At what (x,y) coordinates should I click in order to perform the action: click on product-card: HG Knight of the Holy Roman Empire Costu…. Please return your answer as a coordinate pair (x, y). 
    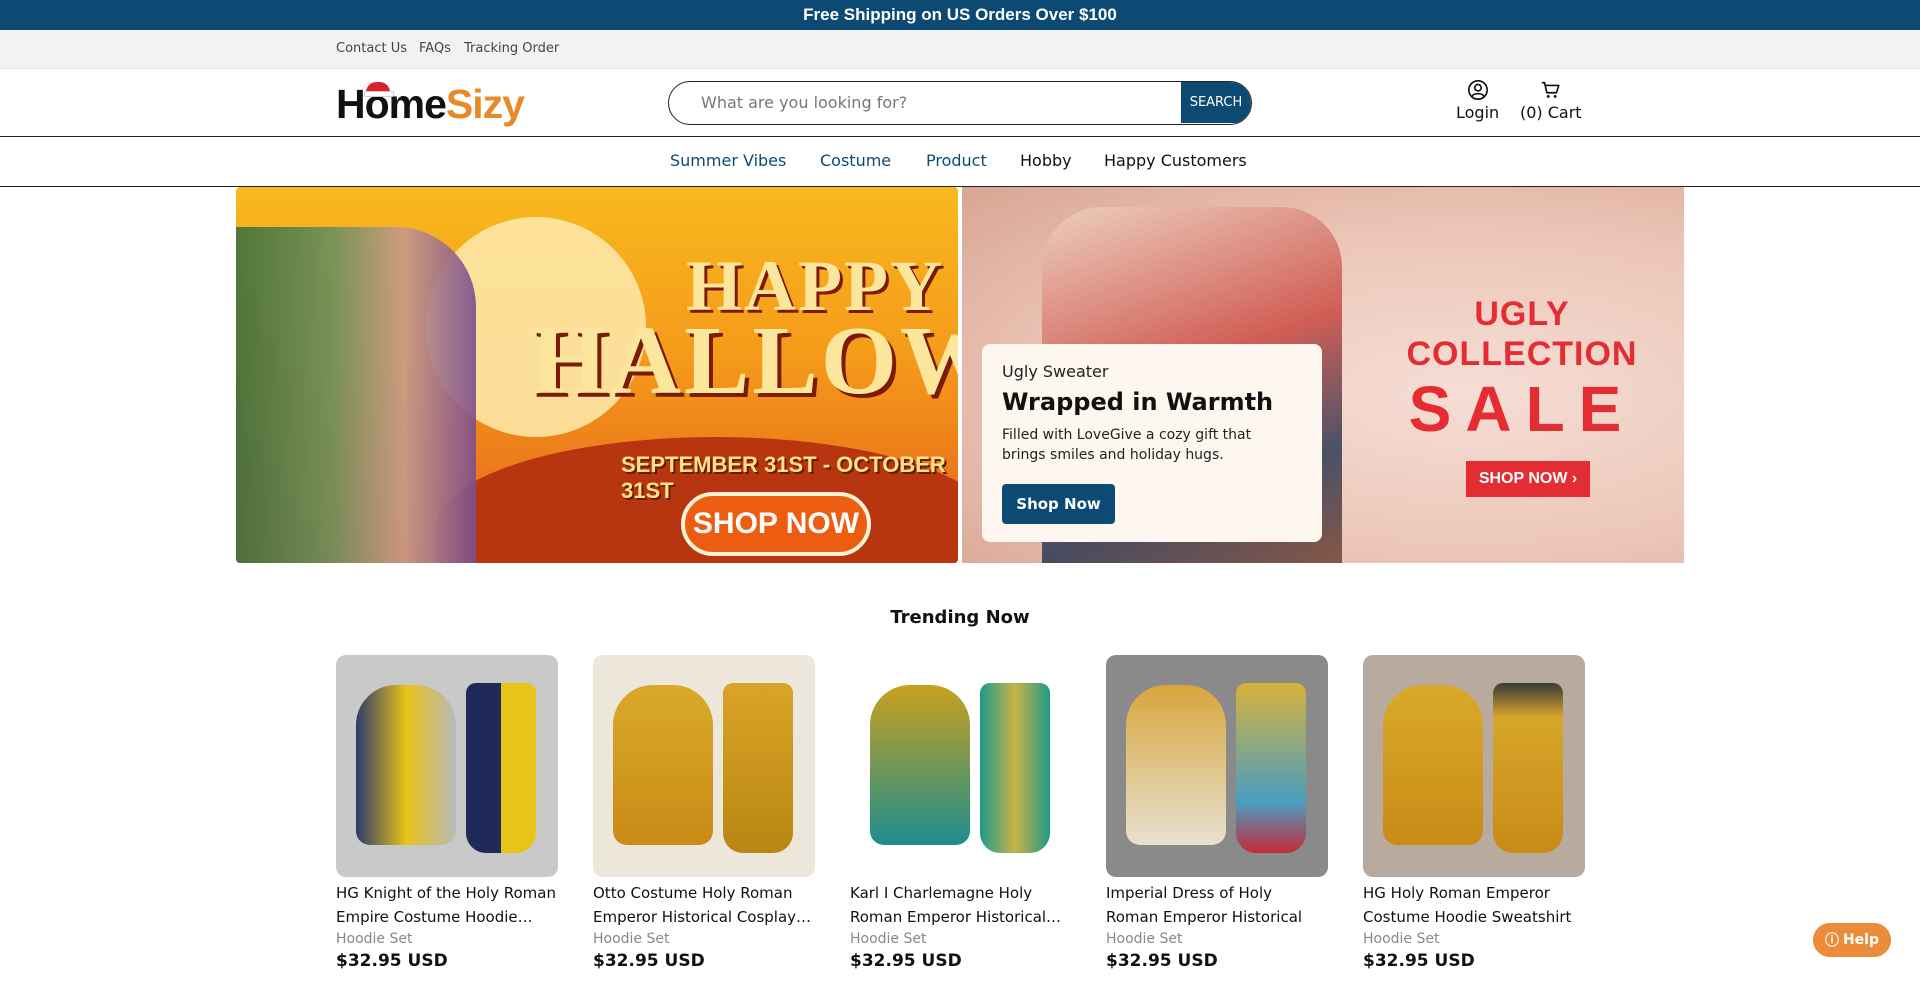
    Looking at the image, I should click on (447, 813).